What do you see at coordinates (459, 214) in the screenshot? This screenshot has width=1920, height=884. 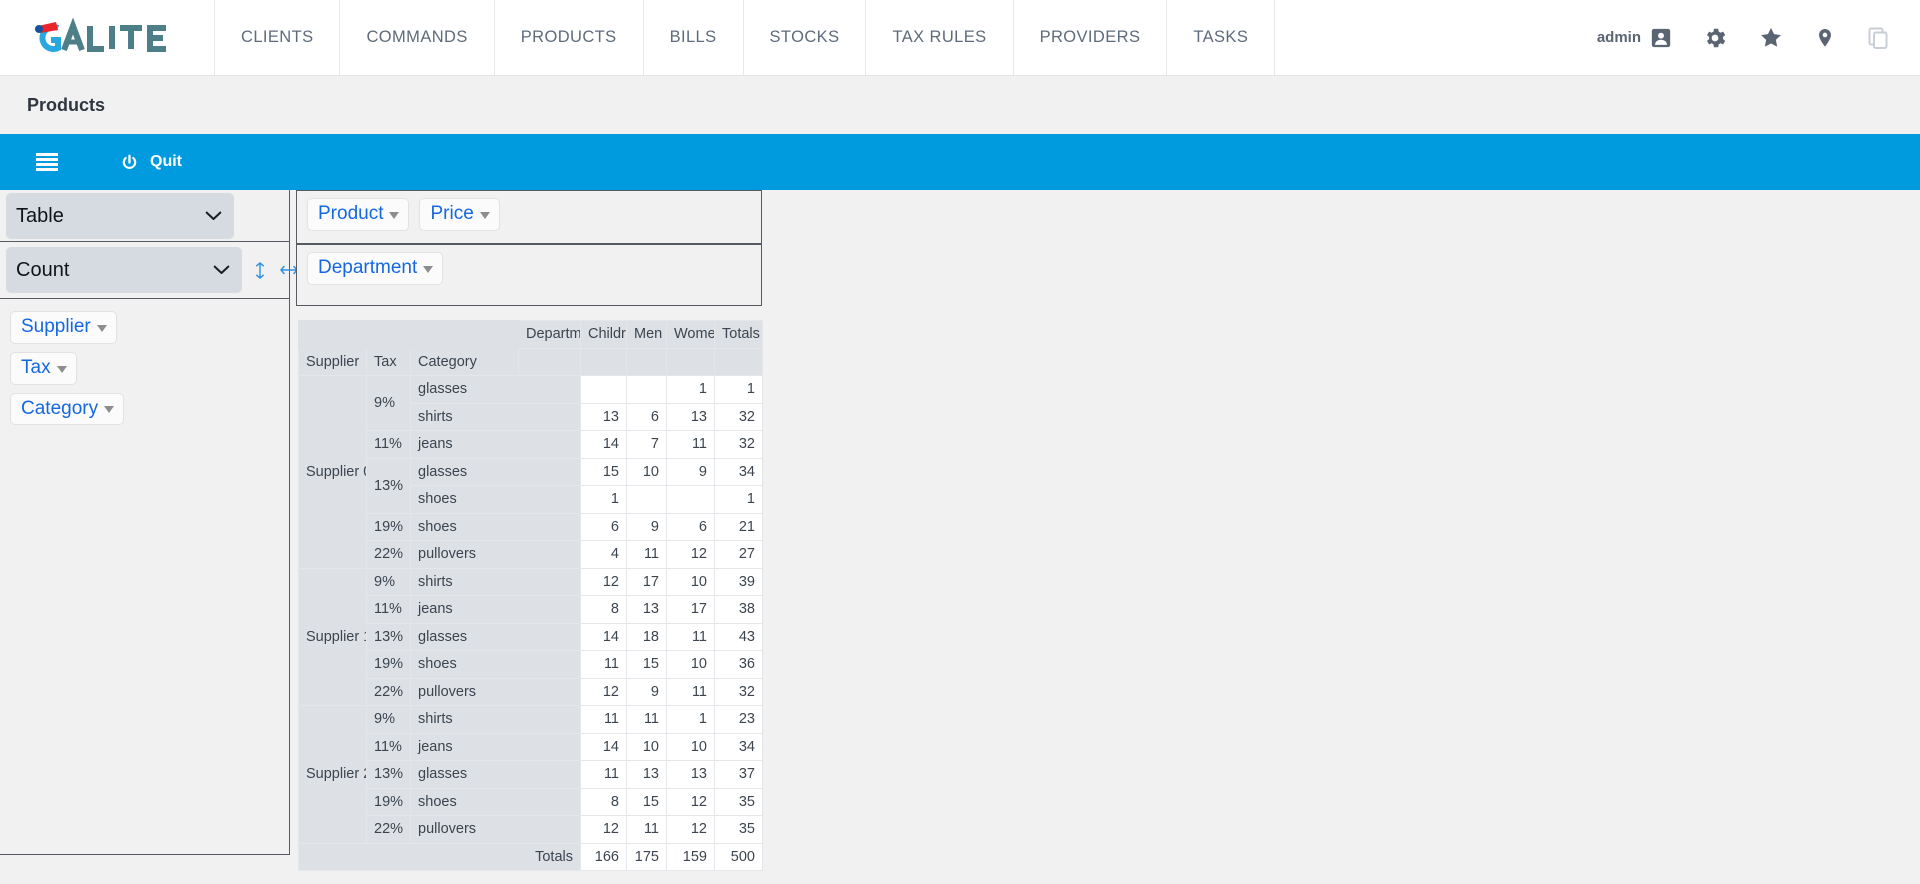 I see `field-pill-price: Price` at bounding box center [459, 214].